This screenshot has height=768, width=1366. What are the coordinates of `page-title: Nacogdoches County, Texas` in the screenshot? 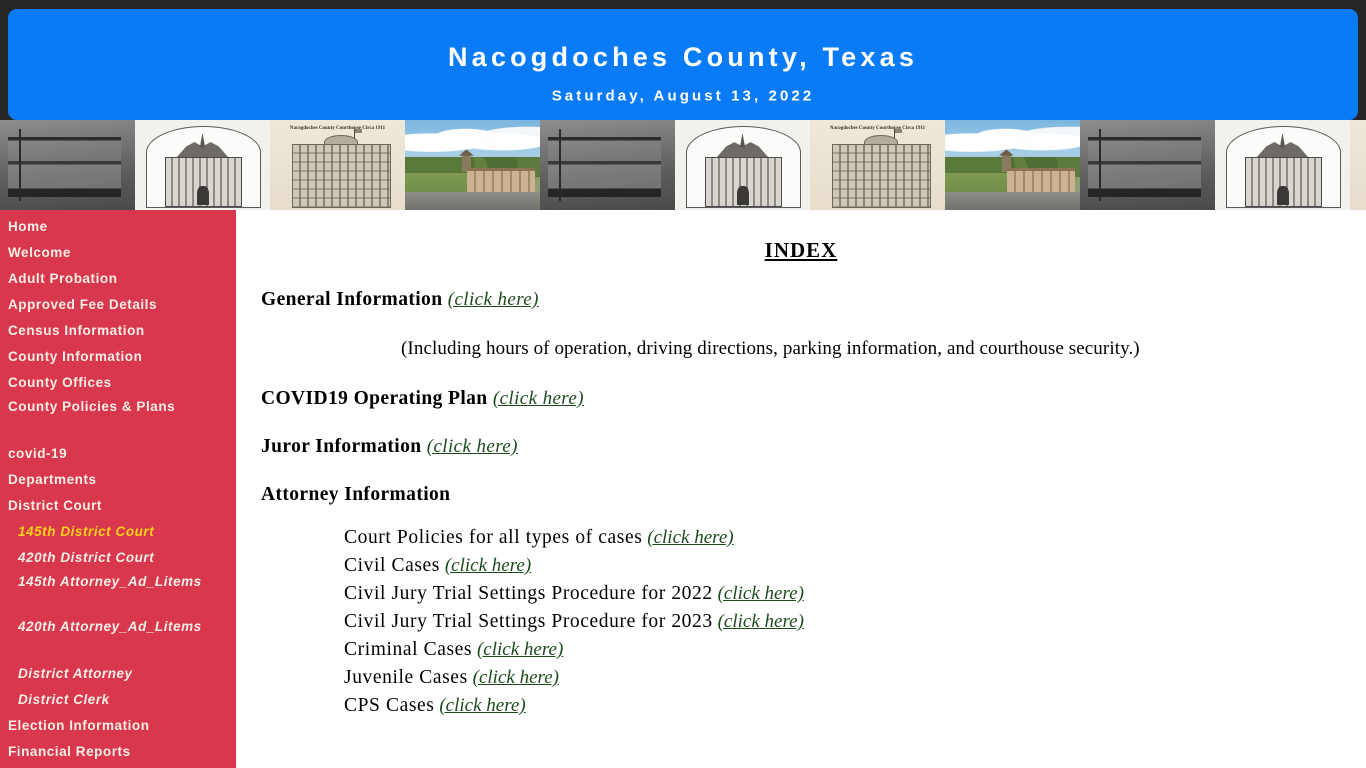 It's located at (683, 57).